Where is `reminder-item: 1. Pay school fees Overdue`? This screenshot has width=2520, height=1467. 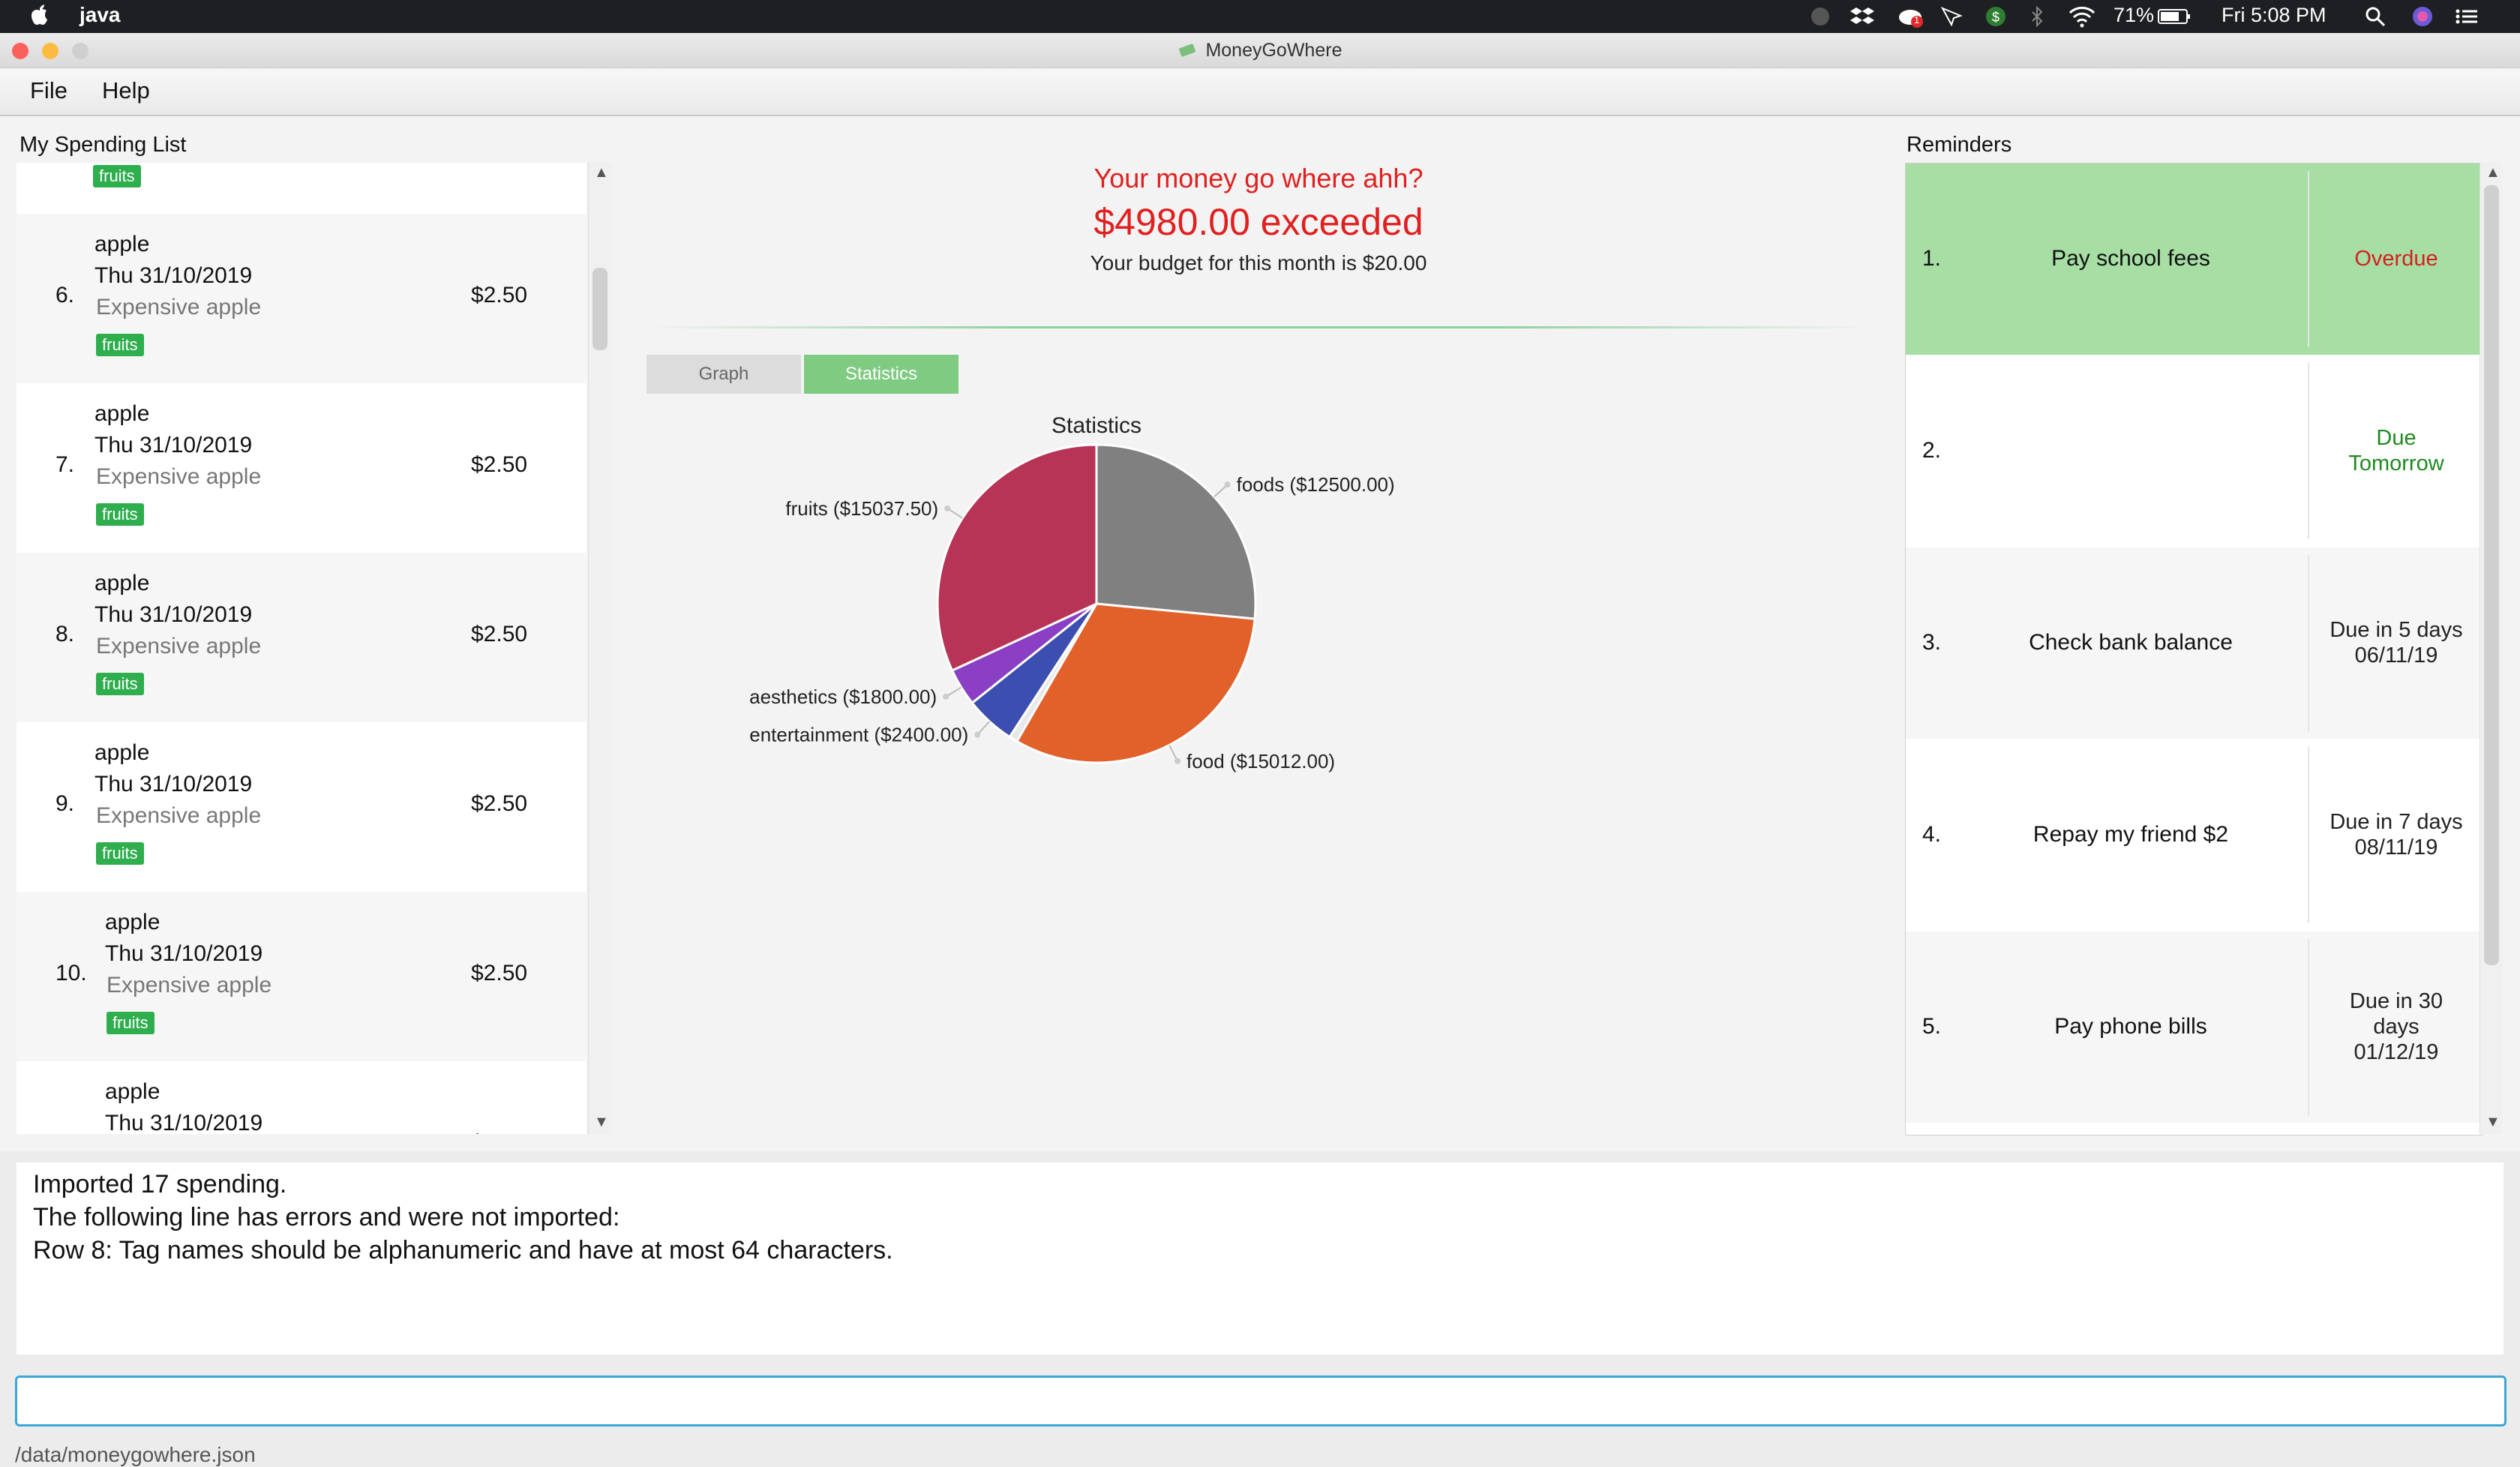 reminder-item: 1. Pay school fees Overdue is located at coordinates (2194, 259).